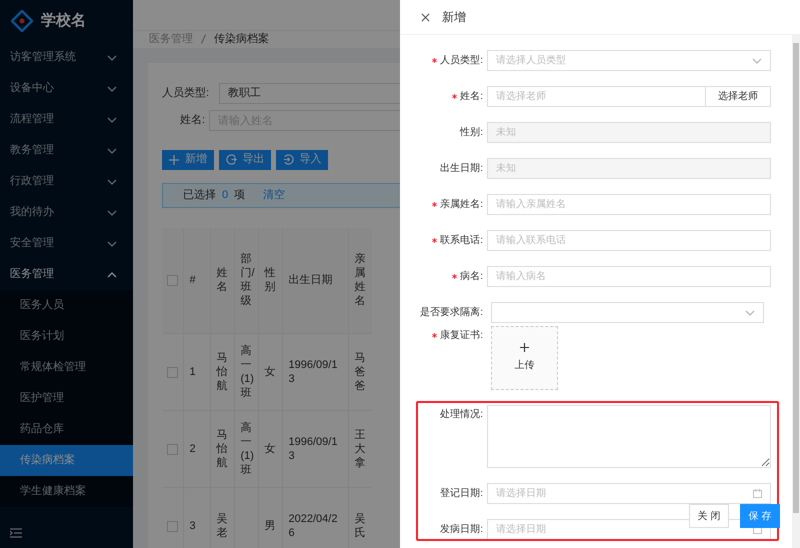  I want to click on select-teacher-button: 选择老师, so click(738, 96).